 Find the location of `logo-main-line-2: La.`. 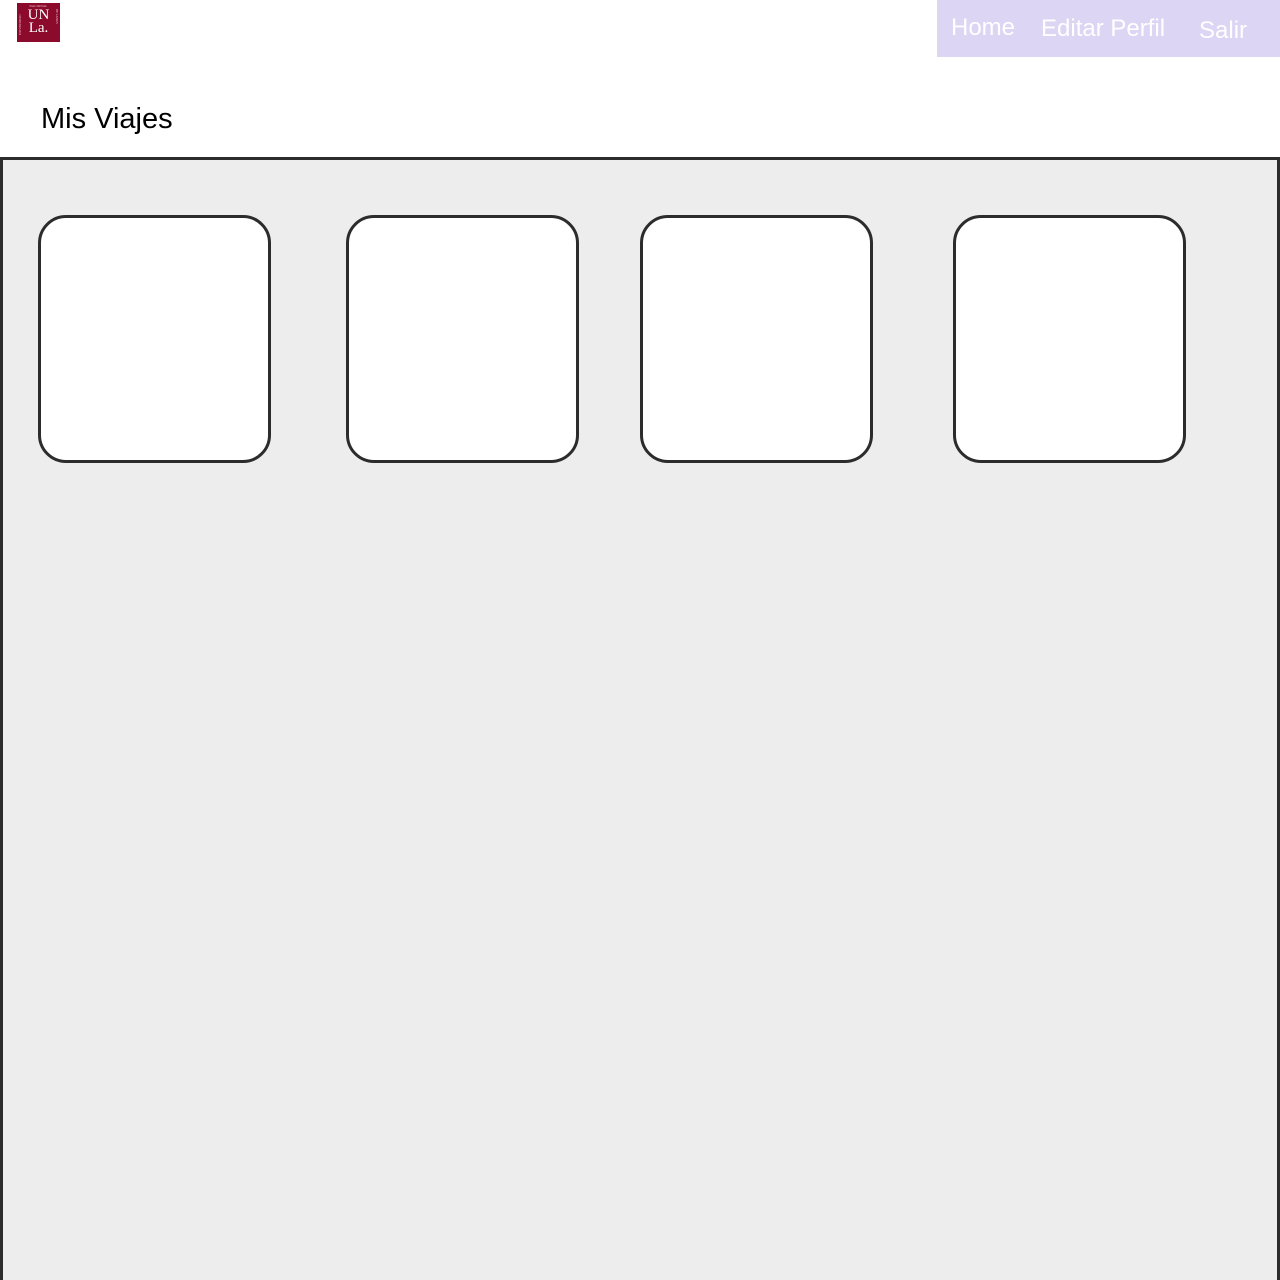

logo-main-line-2: La. is located at coordinates (38, 28).